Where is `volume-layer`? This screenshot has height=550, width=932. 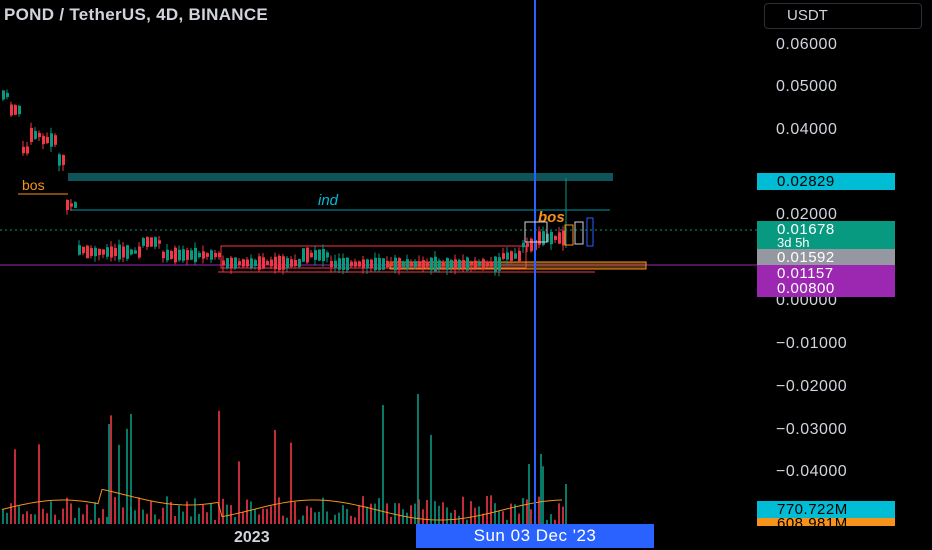 volume-layer is located at coordinates (284, 459).